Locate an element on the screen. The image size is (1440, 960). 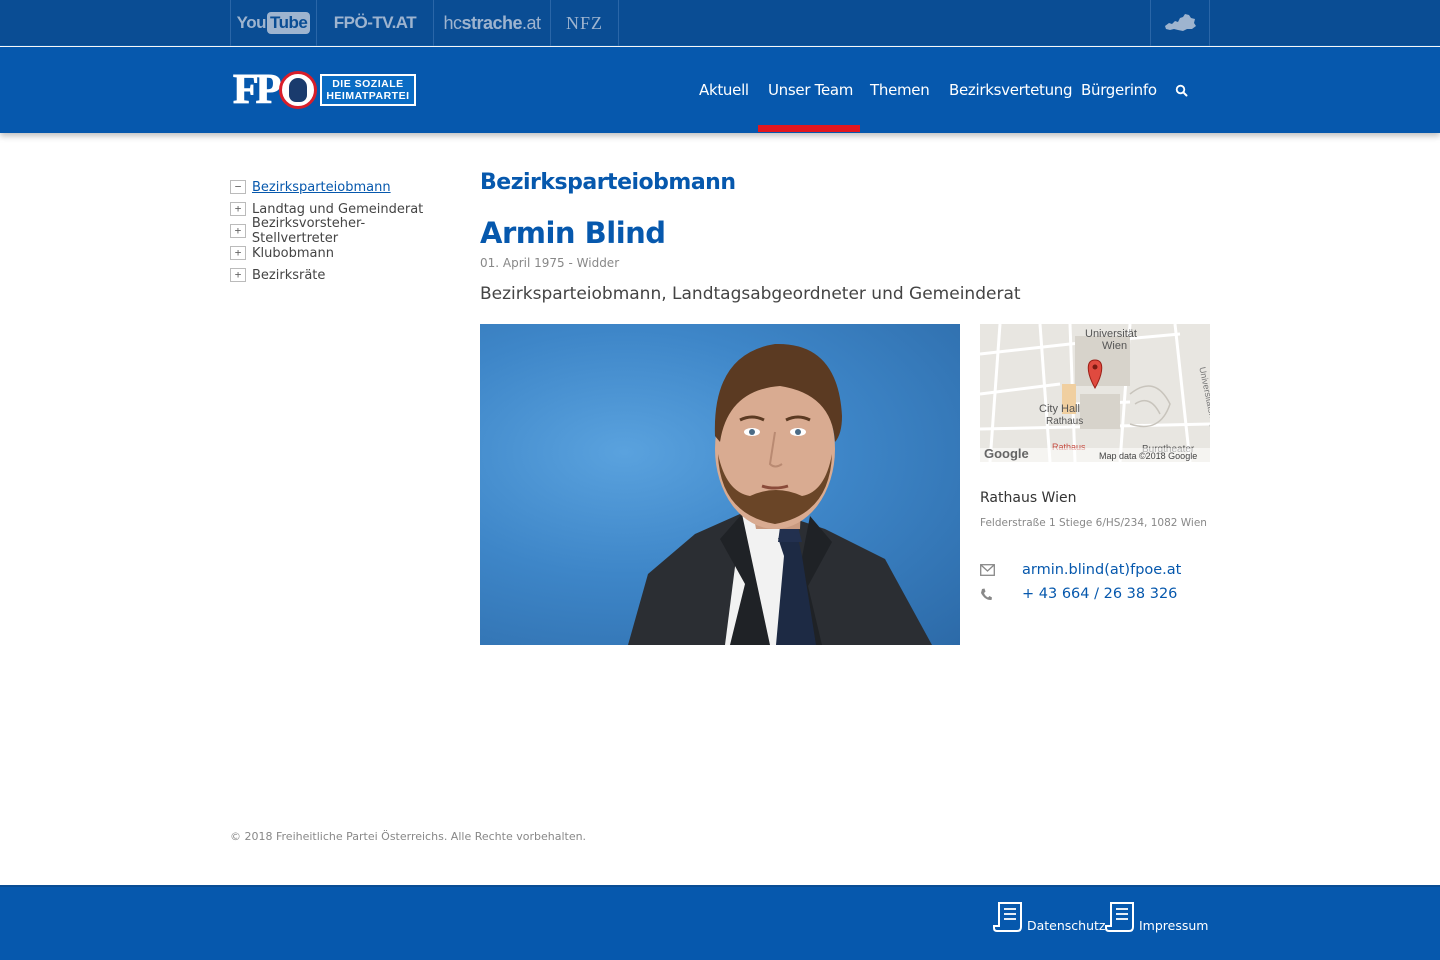
sidebar-item-label: Landtag und Gemeinderat is located at coordinates (338, 209).